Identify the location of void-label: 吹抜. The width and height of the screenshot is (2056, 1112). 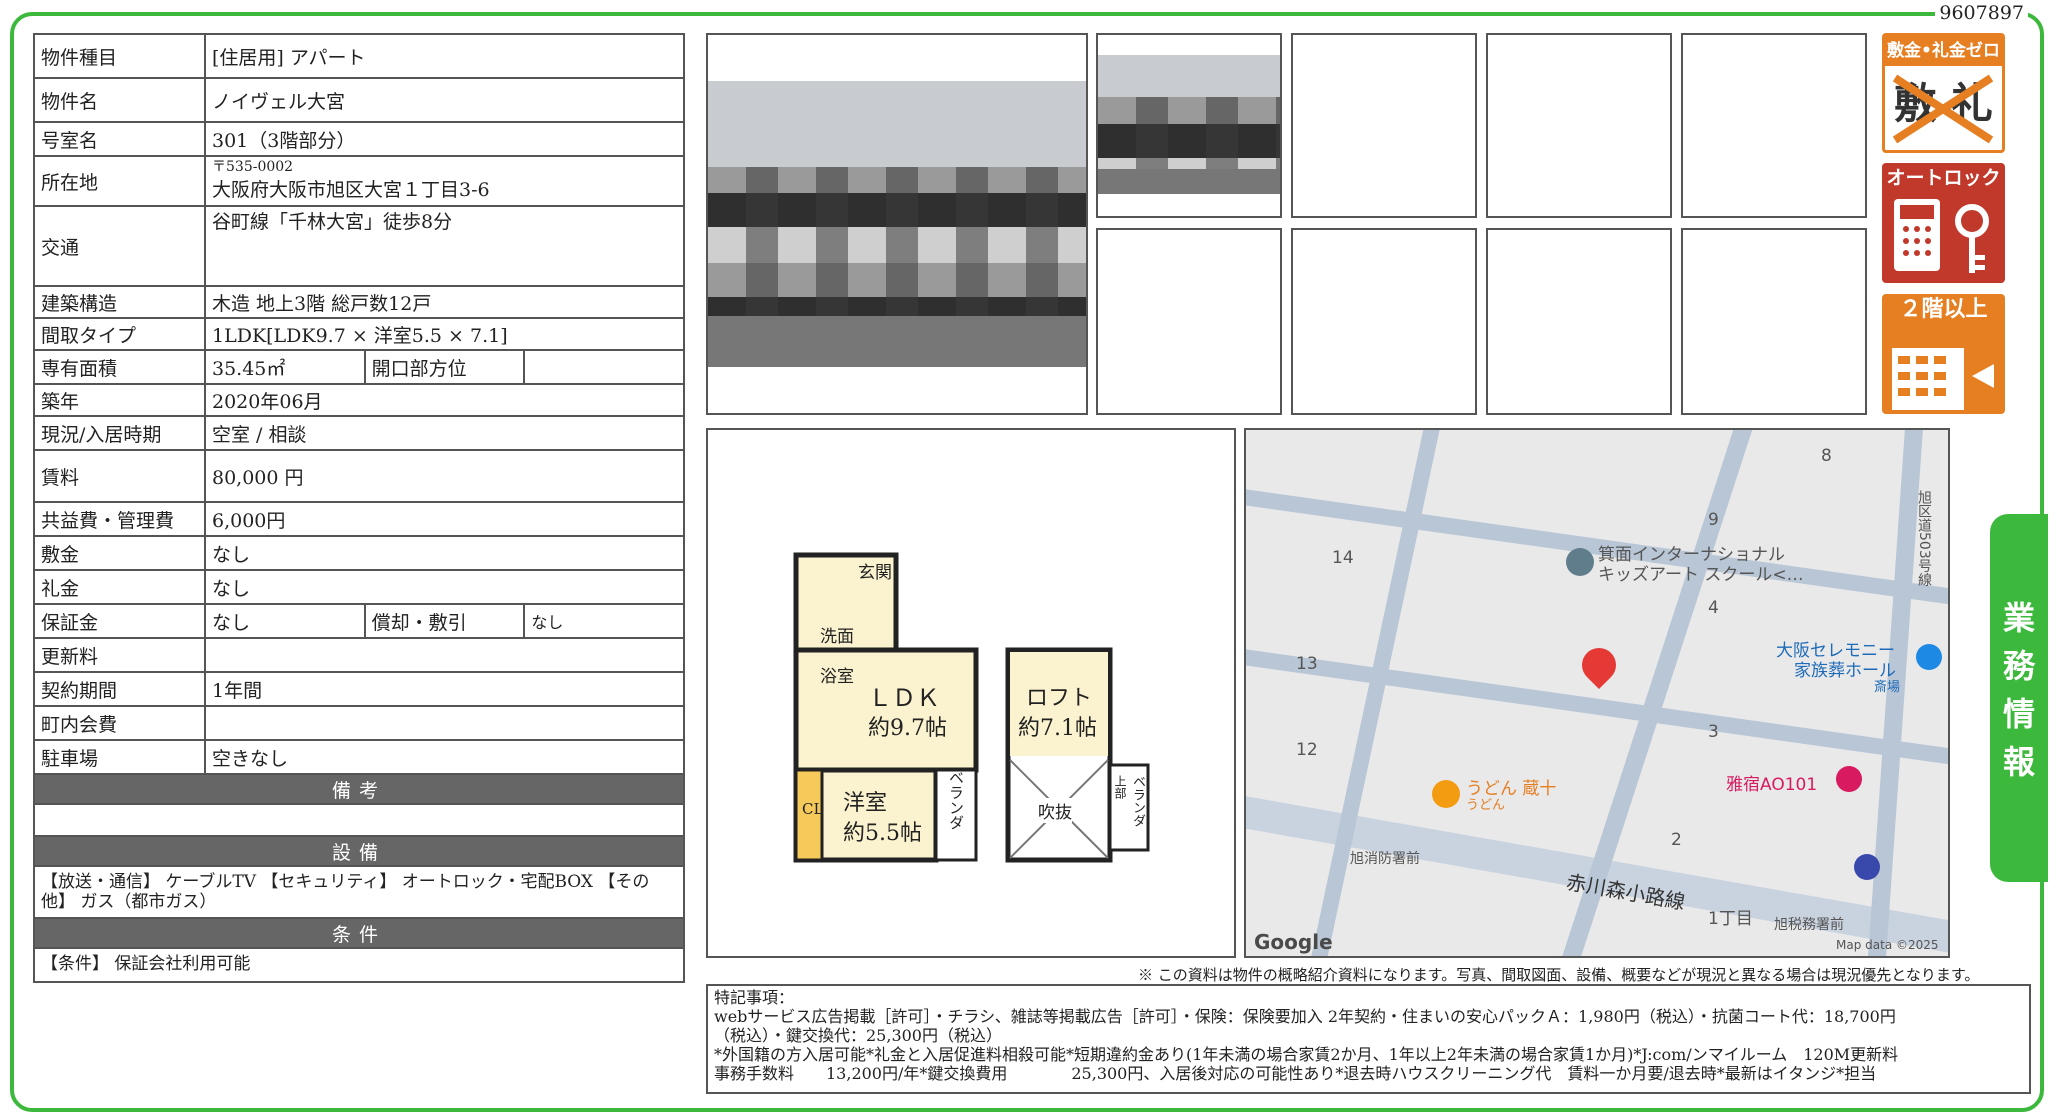
(1055, 810).